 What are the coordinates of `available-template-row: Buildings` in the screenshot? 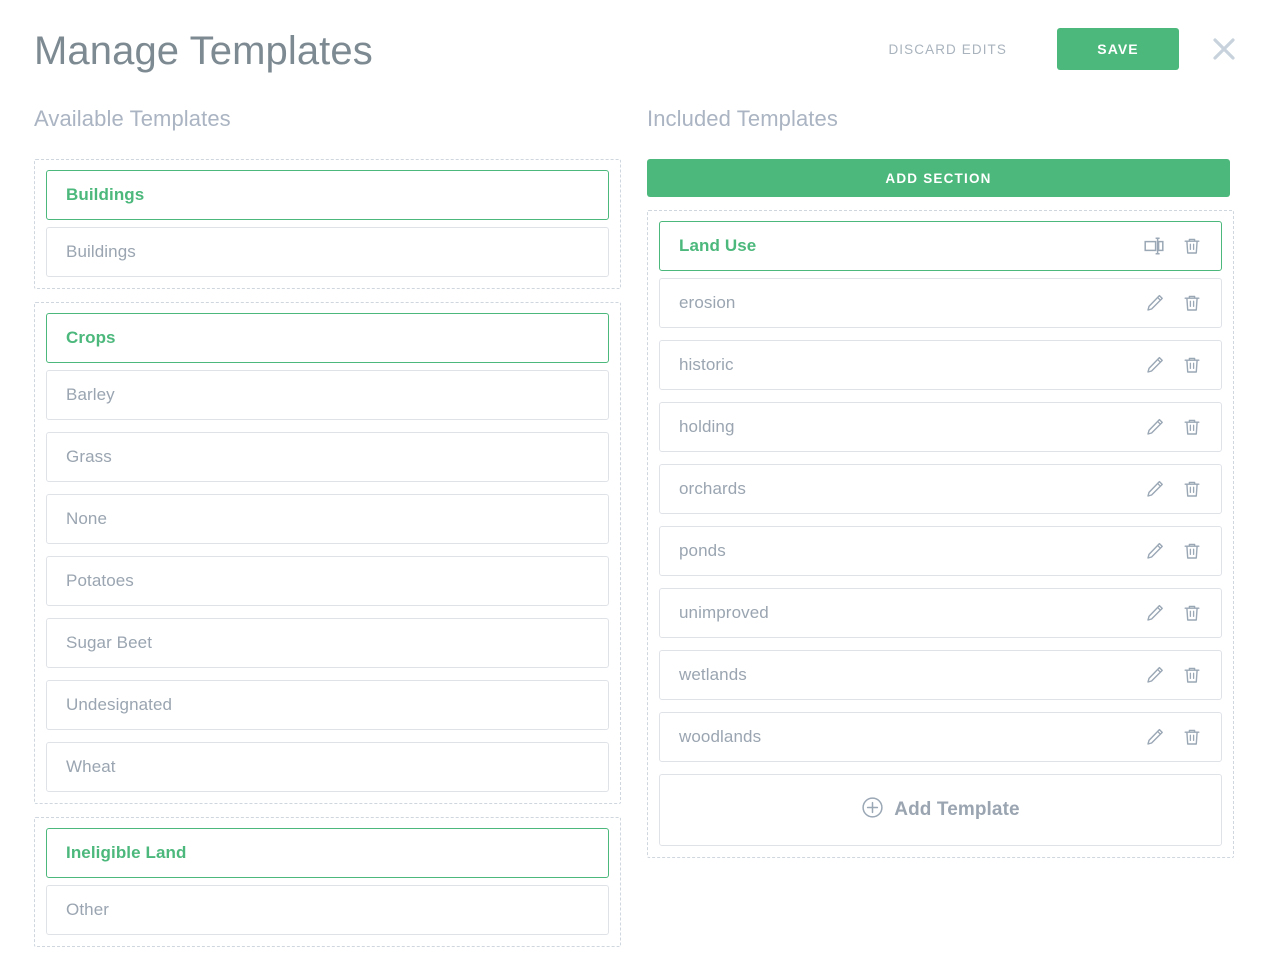 It's located at (327, 252).